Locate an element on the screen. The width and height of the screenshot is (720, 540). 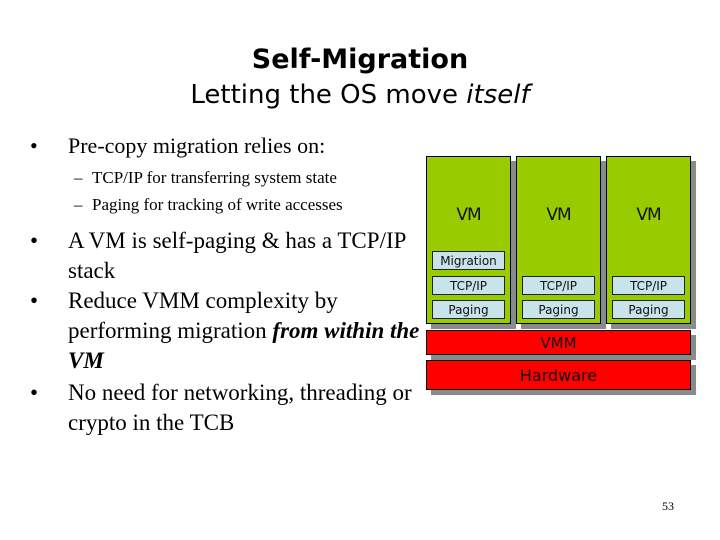
vm-box-2: VM is located at coordinates (558, 240).